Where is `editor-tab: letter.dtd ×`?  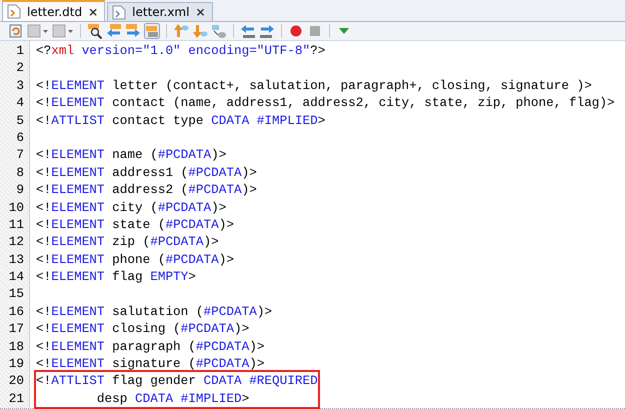
editor-tab: letter.dtd × is located at coordinates (54, 10).